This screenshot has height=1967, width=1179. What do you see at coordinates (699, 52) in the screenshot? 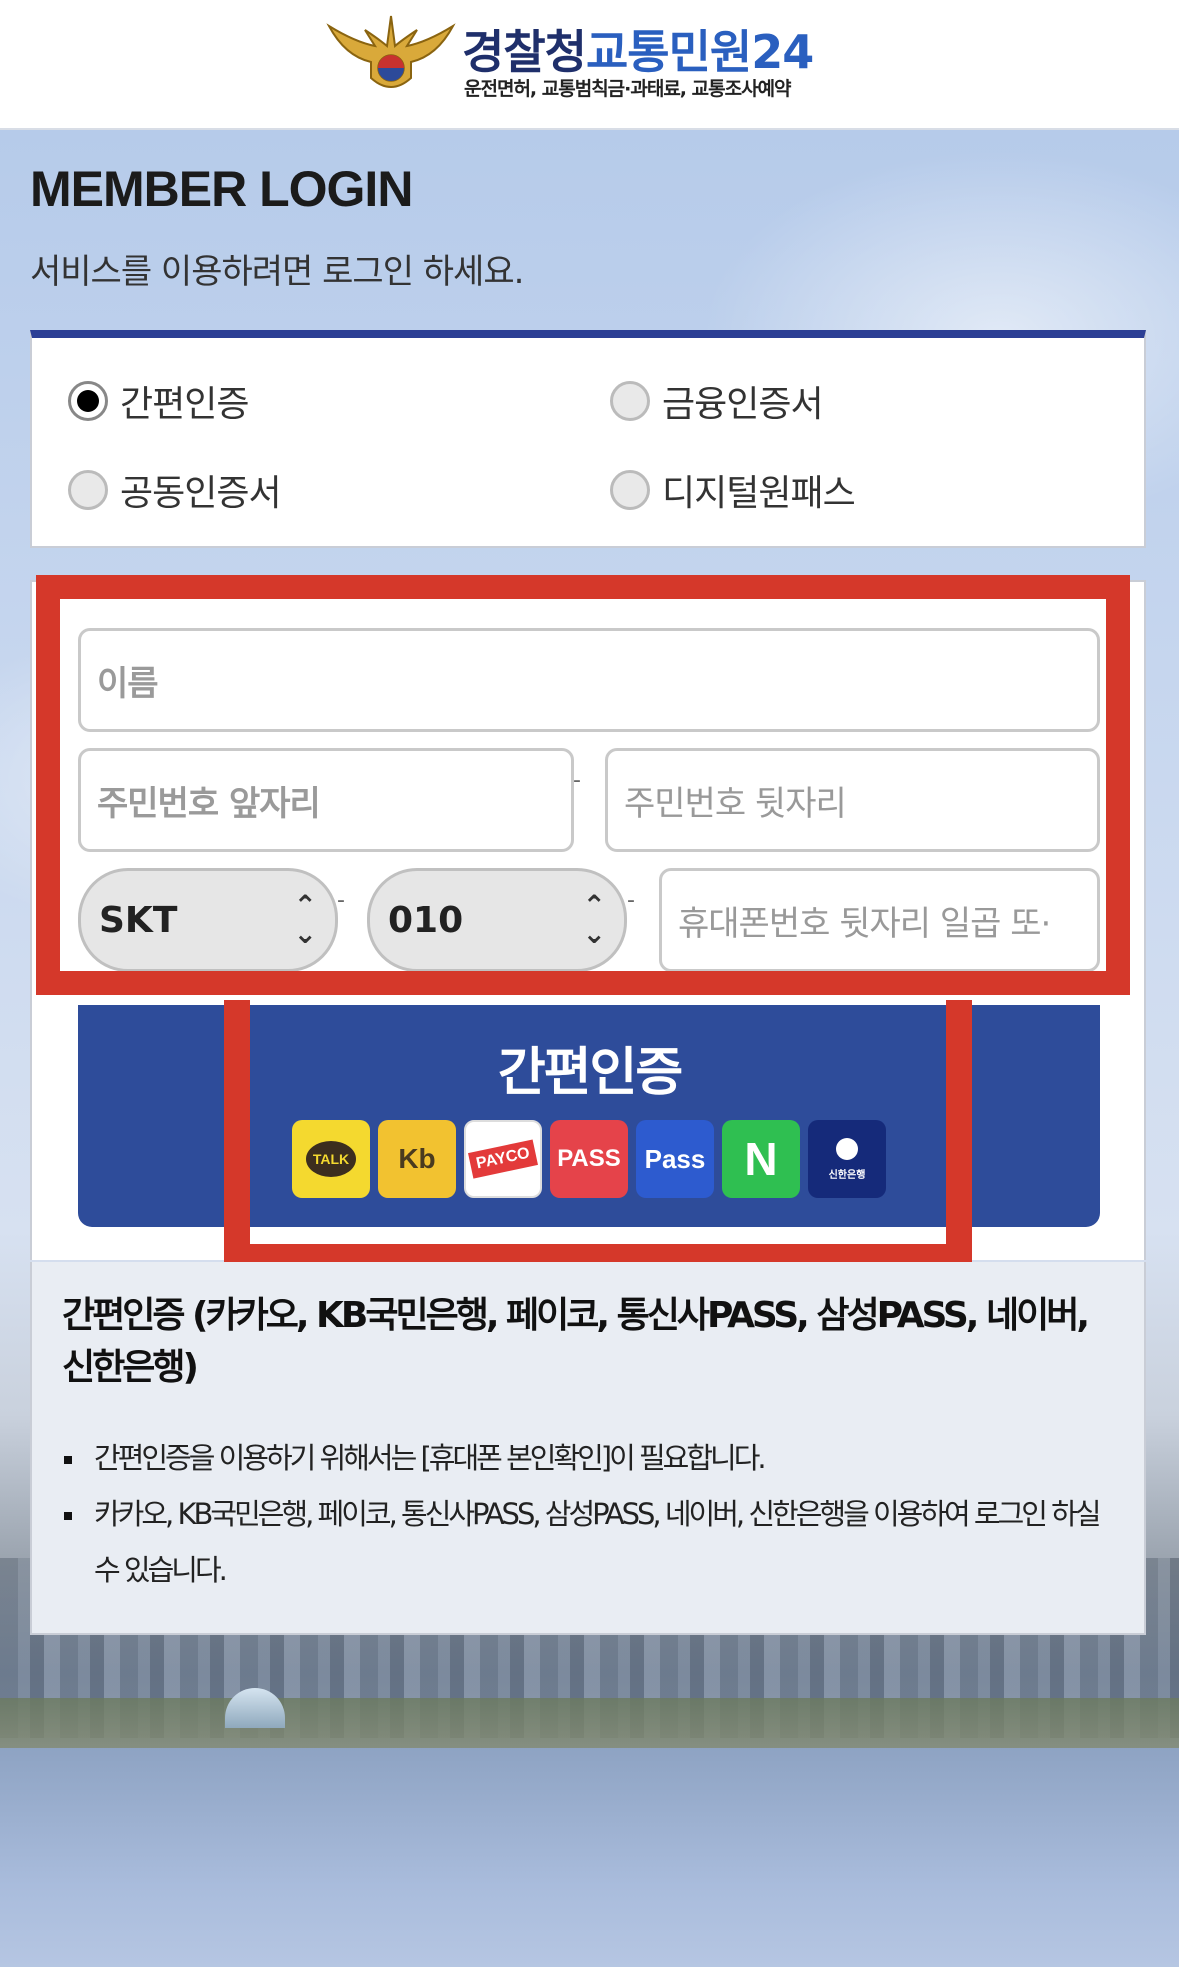
I see `title-service: 교통민원24` at bounding box center [699, 52].